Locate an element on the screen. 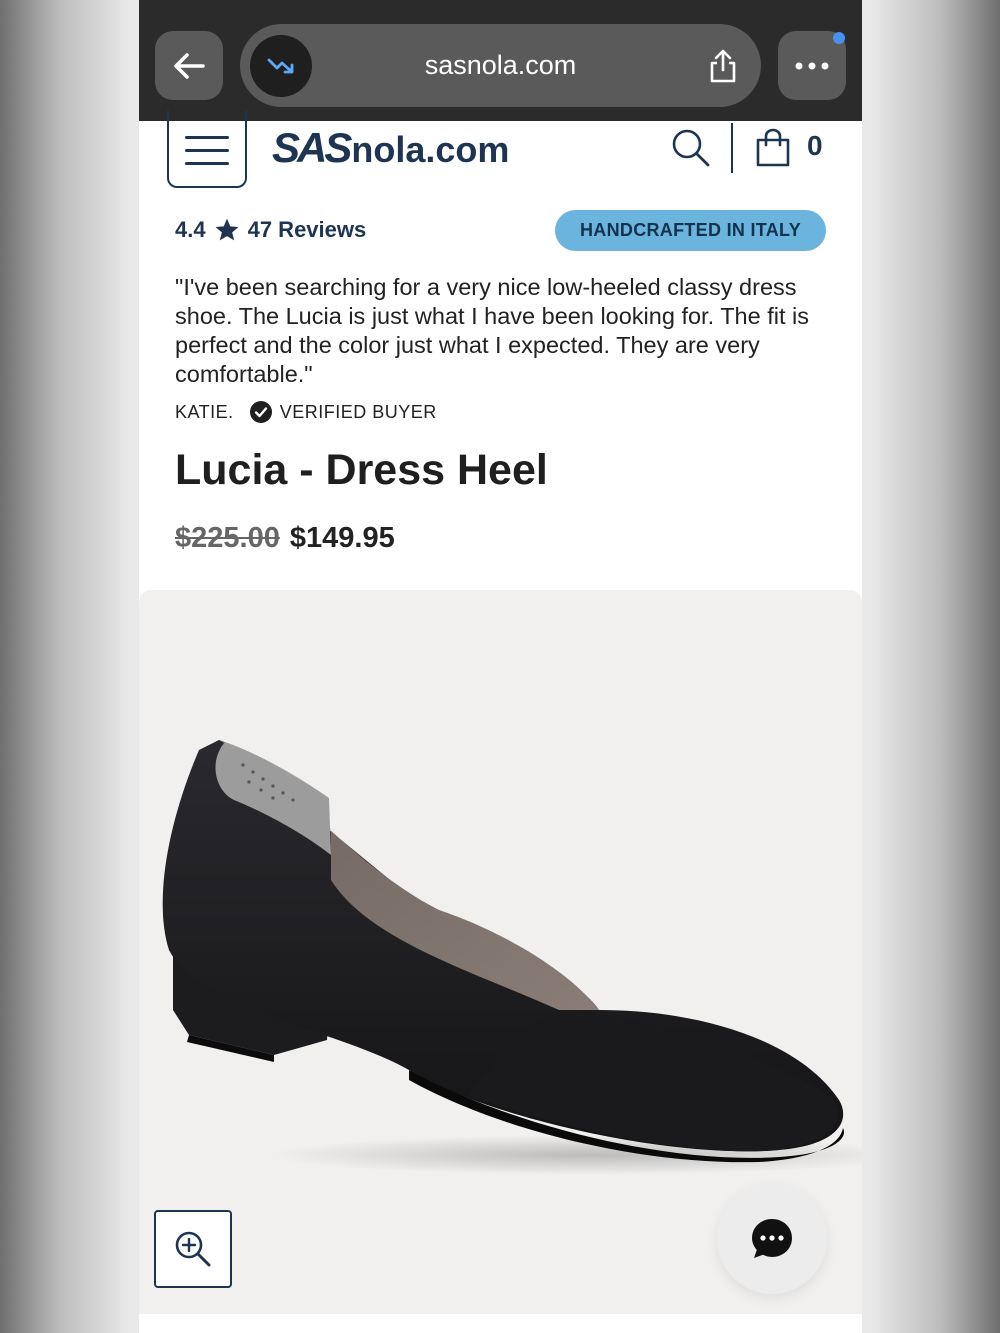 The image size is (1000, 1333). zoom-in-icon is located at coordinates (193, 1249).